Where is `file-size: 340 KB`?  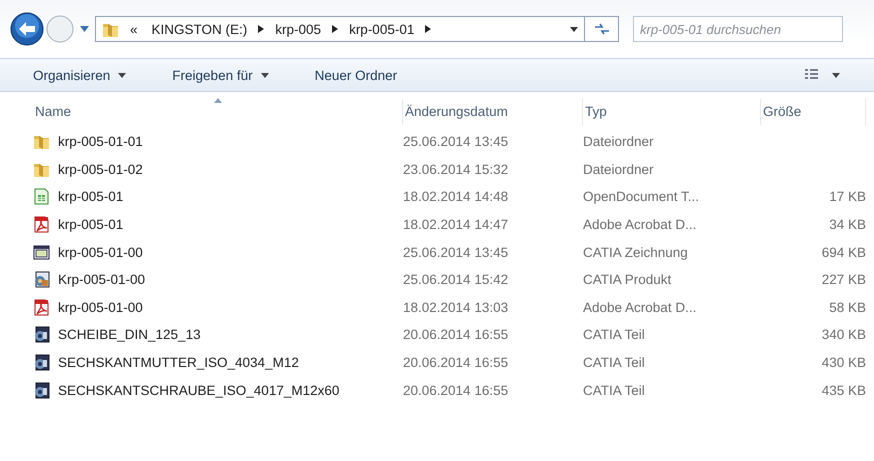
file-size: 340 KB is located at coordinates (844, 334).